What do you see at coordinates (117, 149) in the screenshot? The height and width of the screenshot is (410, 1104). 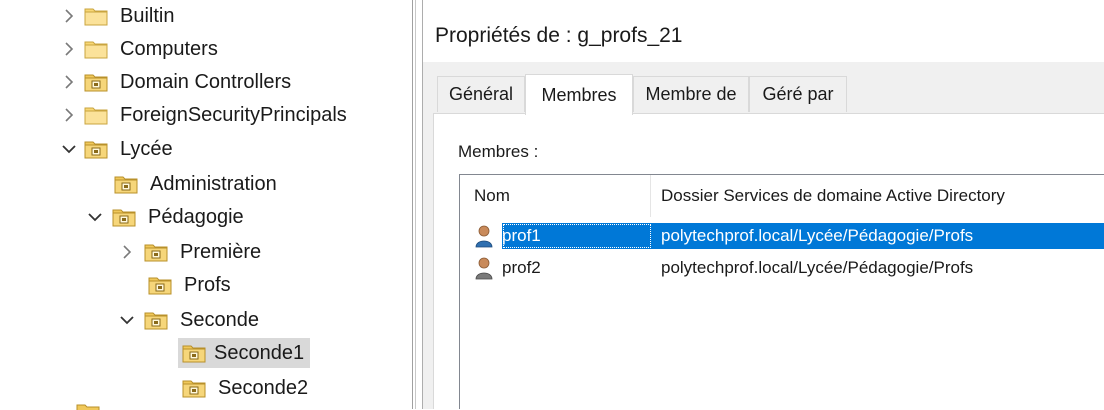 I see `tree-item-lycee: Lycée` at bounding box center [117, 149].